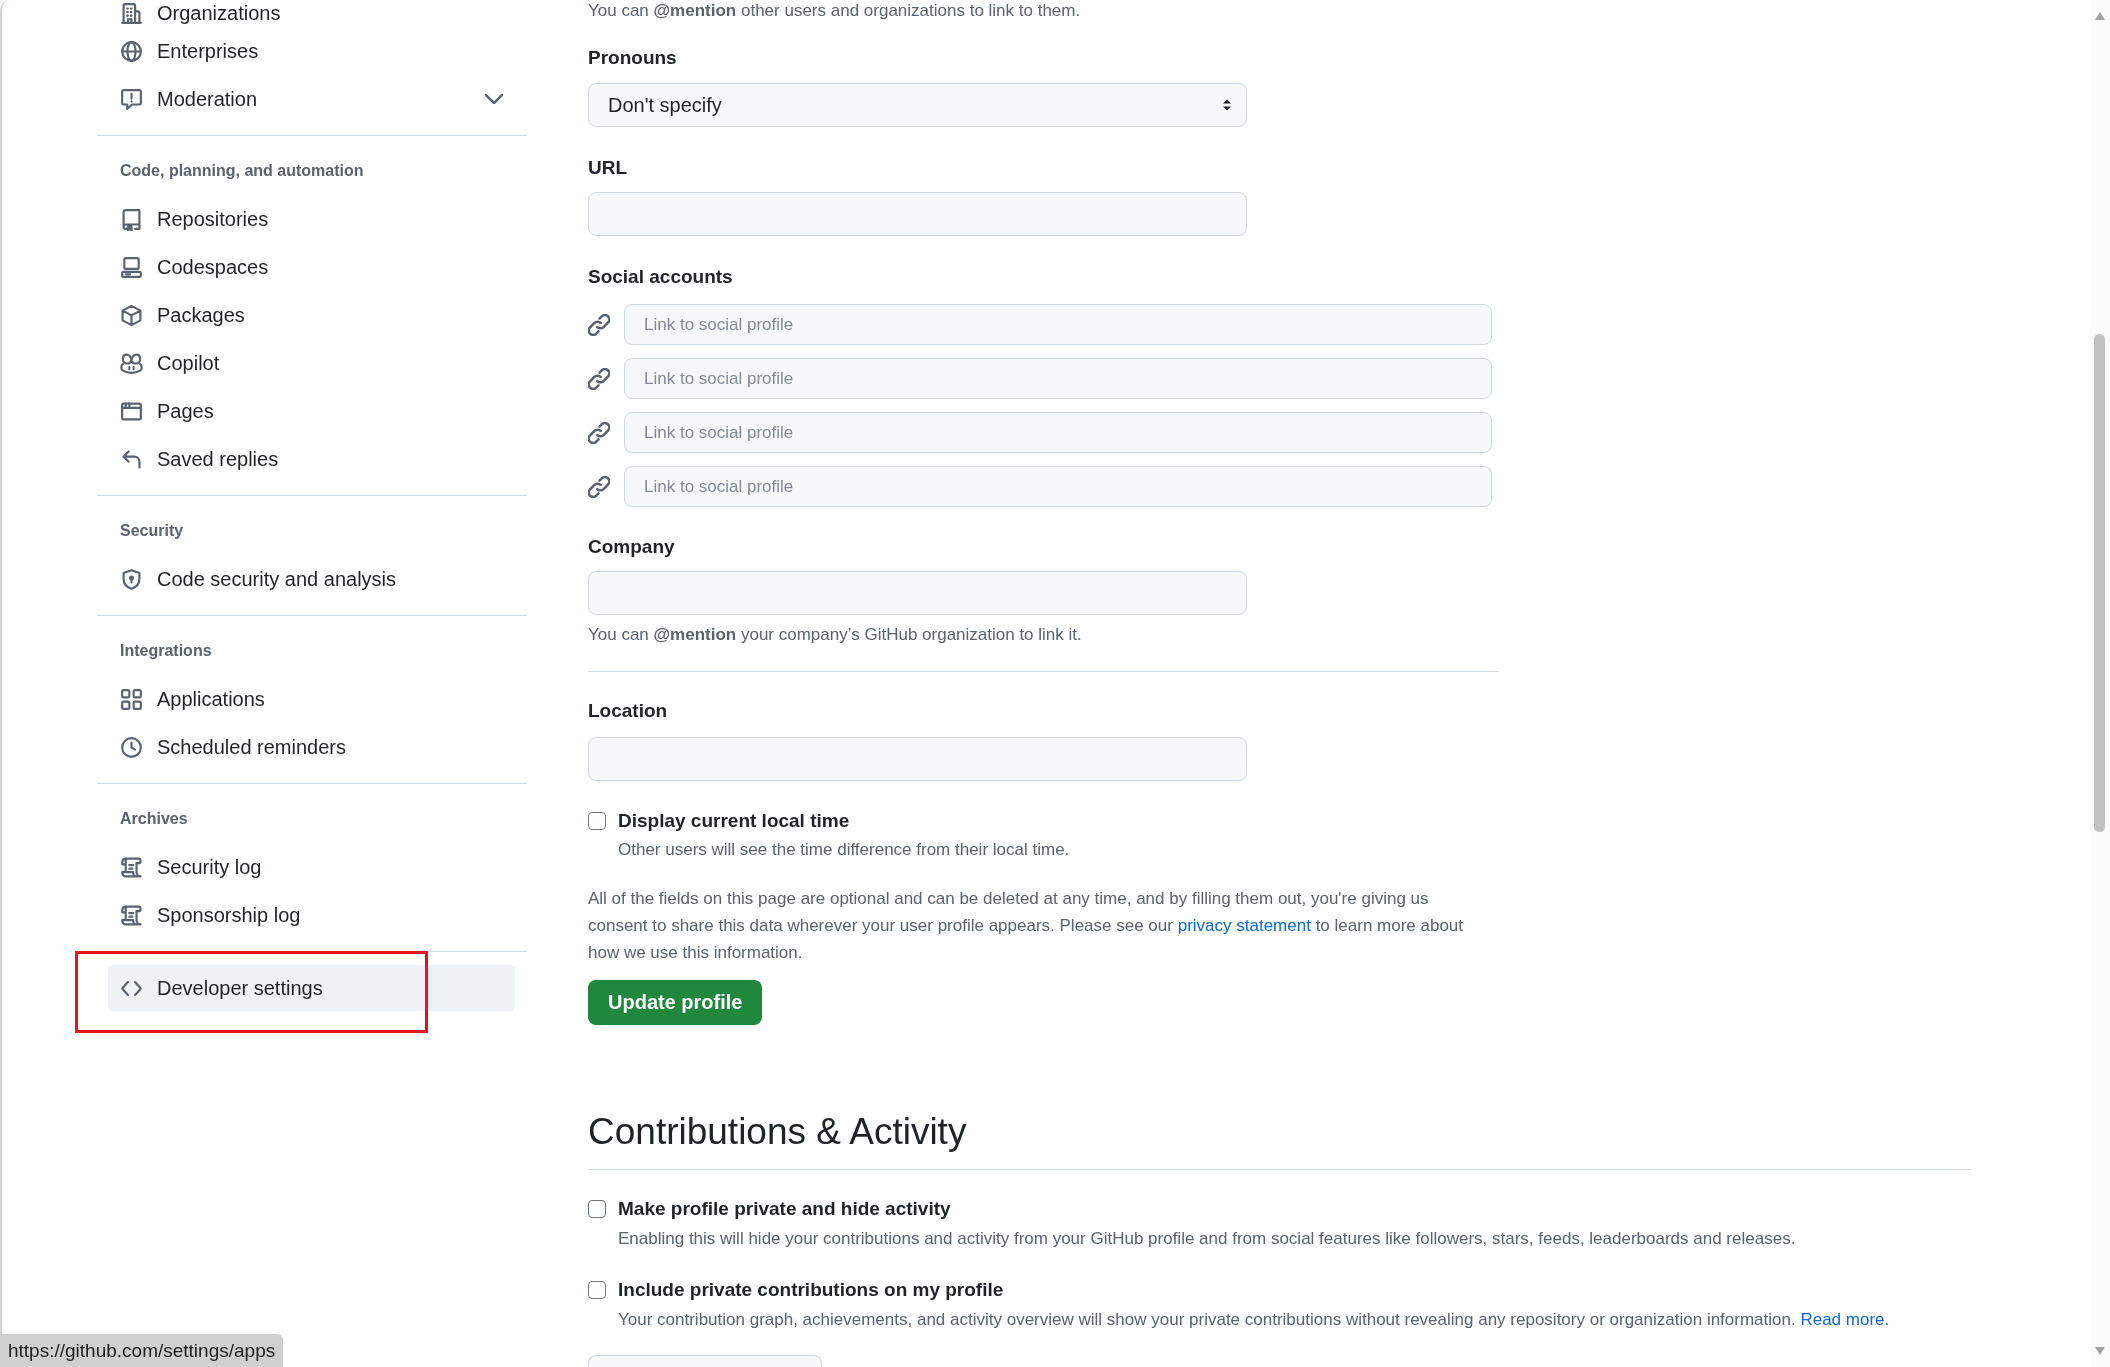 The width and height of the screenshot is (2110, 1367). What do you see at coordinates (131, 99) in the screenshot?
I see `speech-bubble-exclamation-icon` at bounding box center [131, 99].